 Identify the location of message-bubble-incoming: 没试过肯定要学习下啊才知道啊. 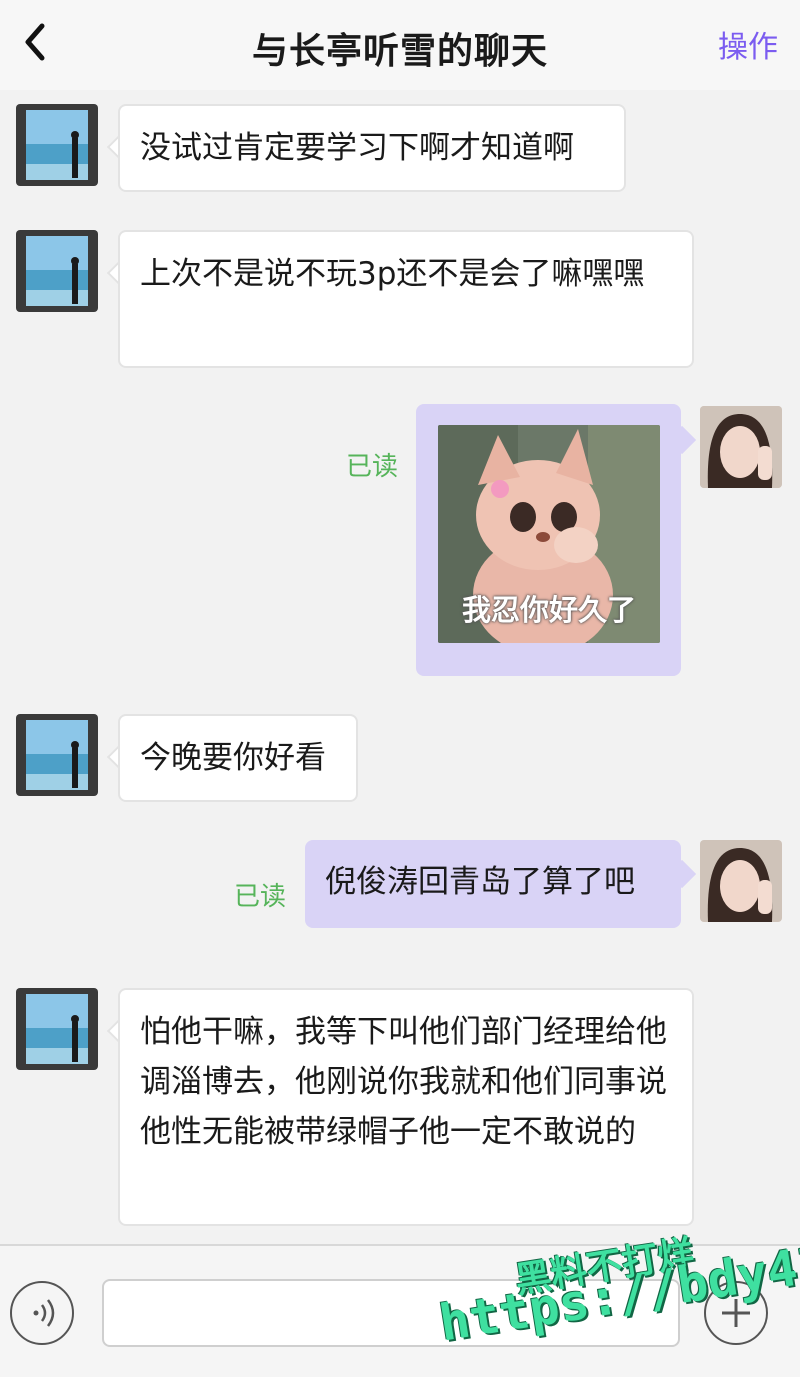
(372, 148).